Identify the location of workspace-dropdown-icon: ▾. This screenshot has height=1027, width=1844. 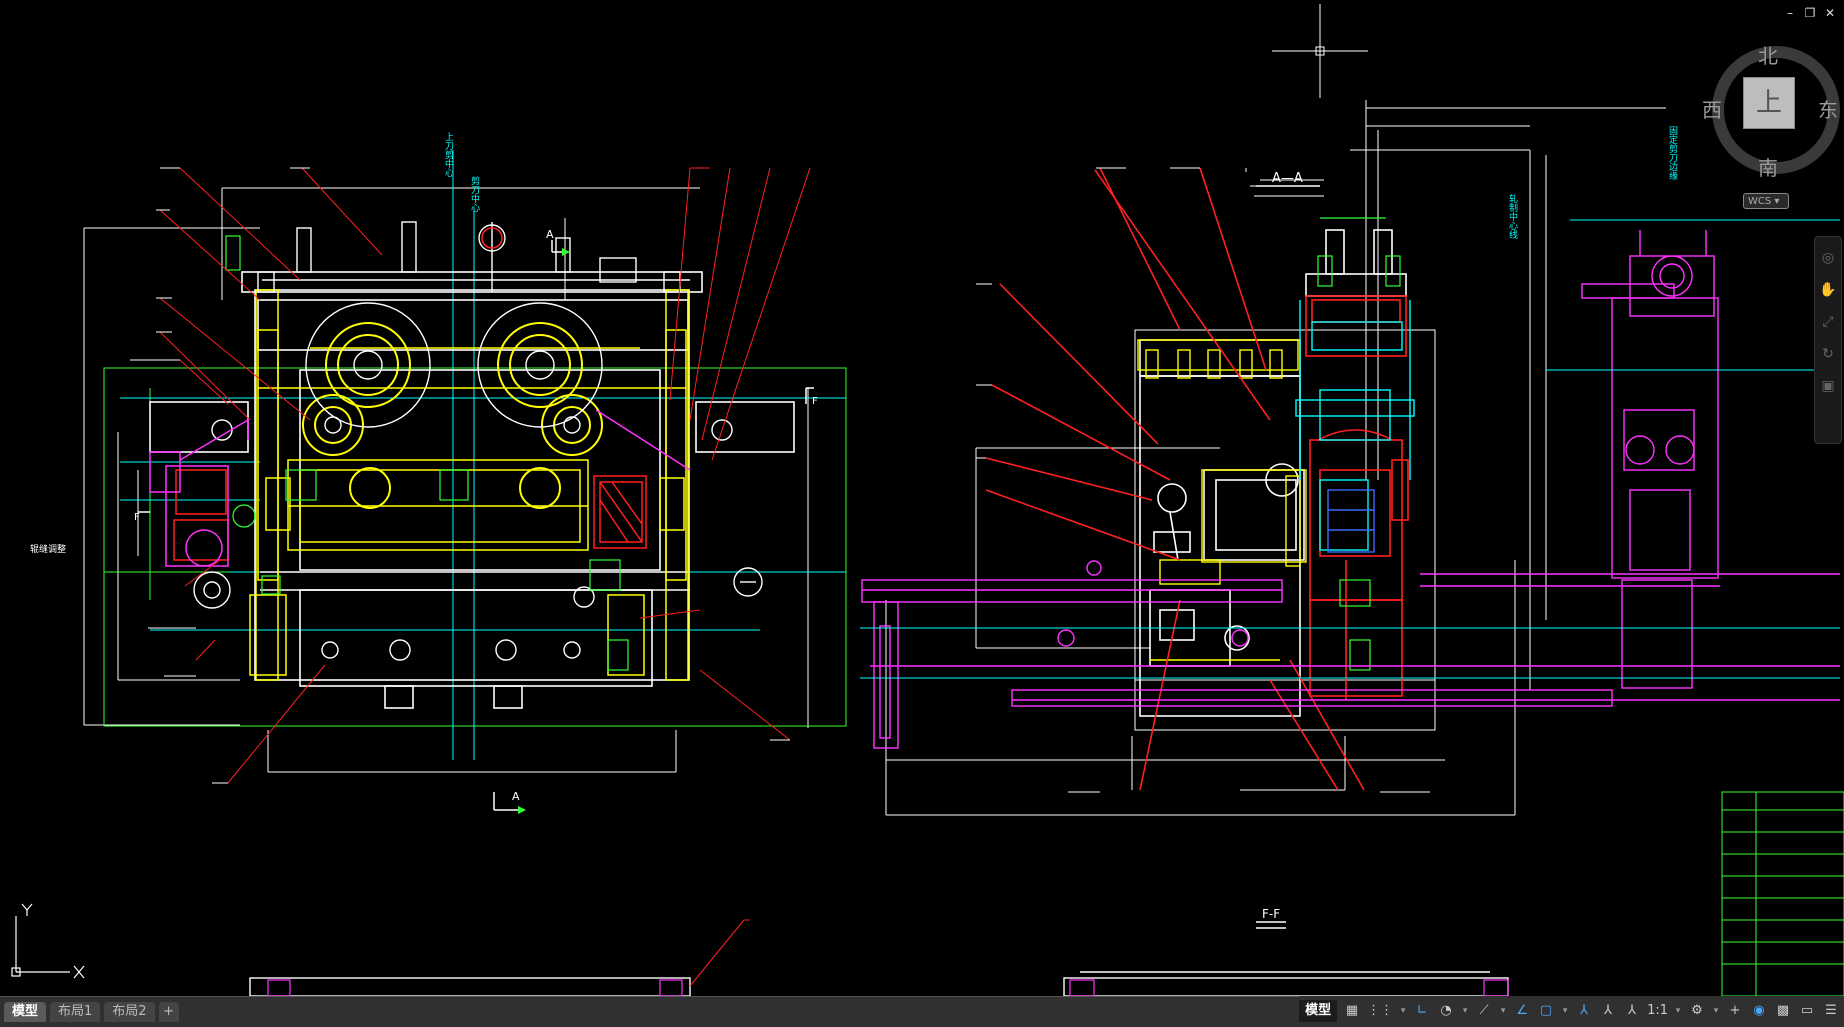
(1716, 1011).